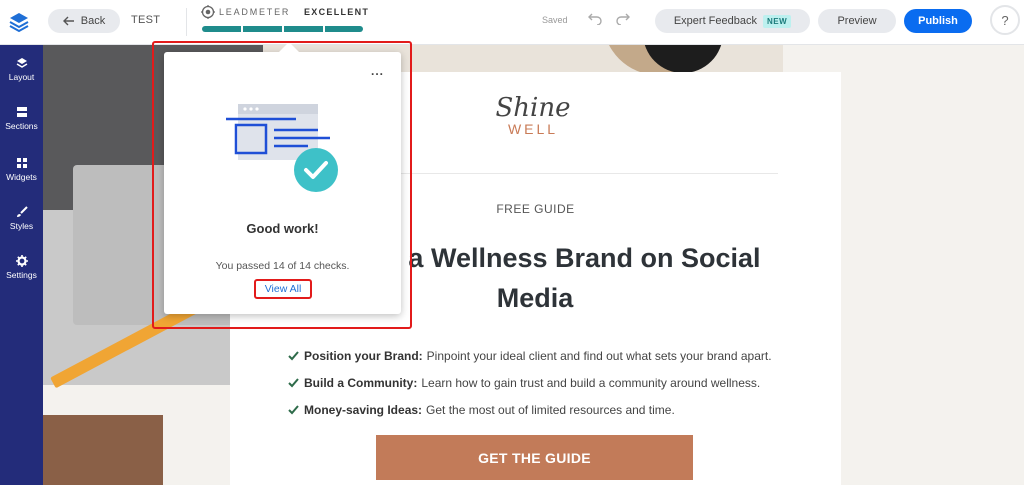  I want to click on leadmeter-bar, so click(282, 29).